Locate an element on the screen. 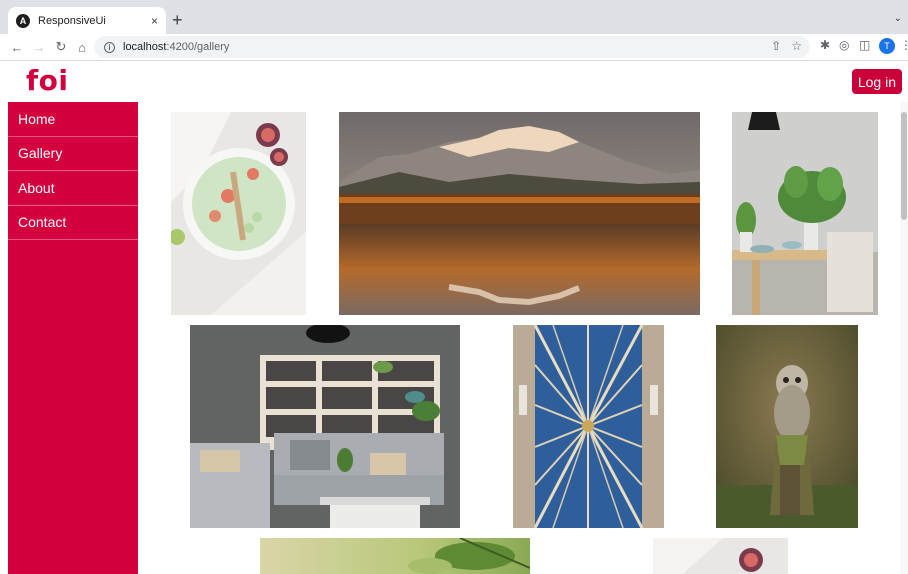 This screenshot has width=908, height=574. sidebar-item-gallery: Gallery is located at coordinates (73, 154).